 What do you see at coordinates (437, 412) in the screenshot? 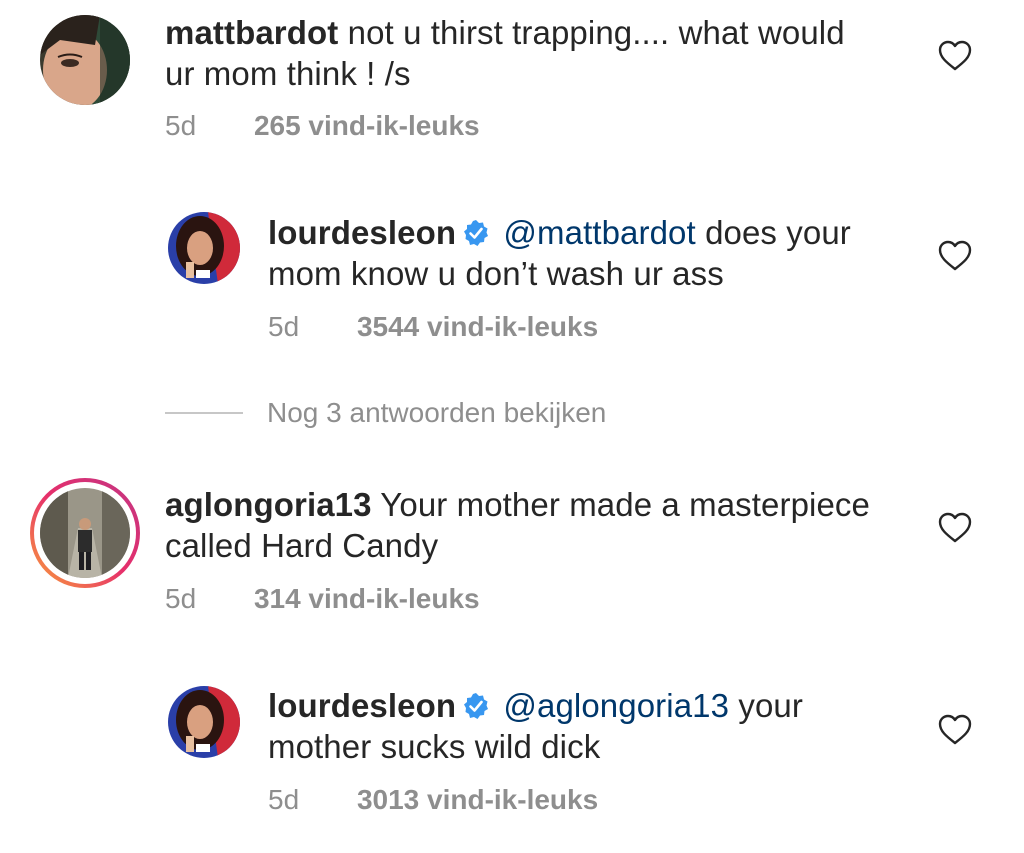
I see `view-more-replies-label: Nog 3 antwoorden bekijken` at bounding box center [437, 412].